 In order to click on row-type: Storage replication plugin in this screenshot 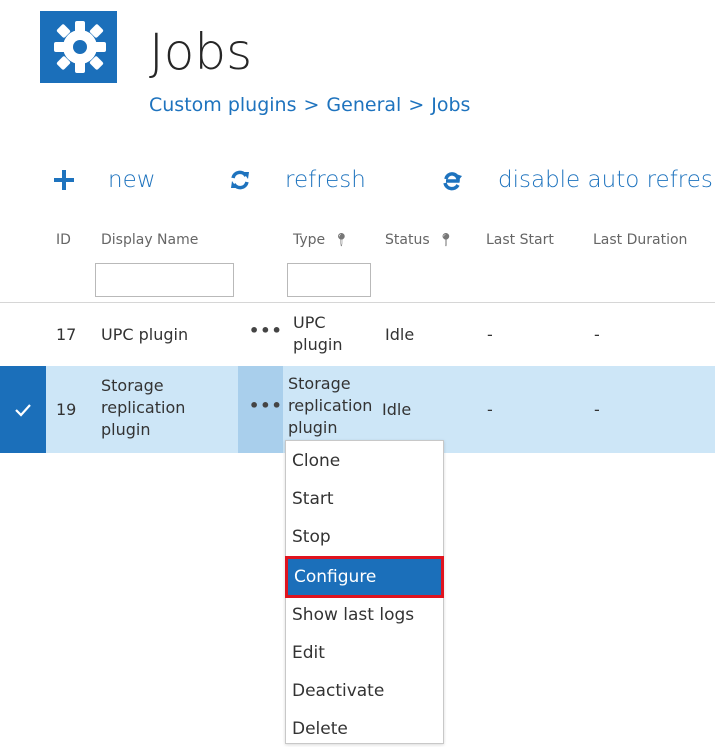, I will do `click(330, 406)`.